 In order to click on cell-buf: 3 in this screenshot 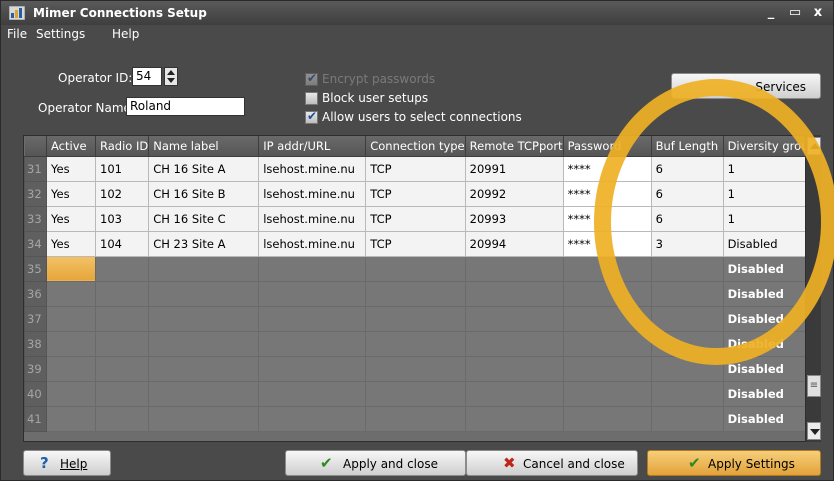, I will do `click(687, 243)`.